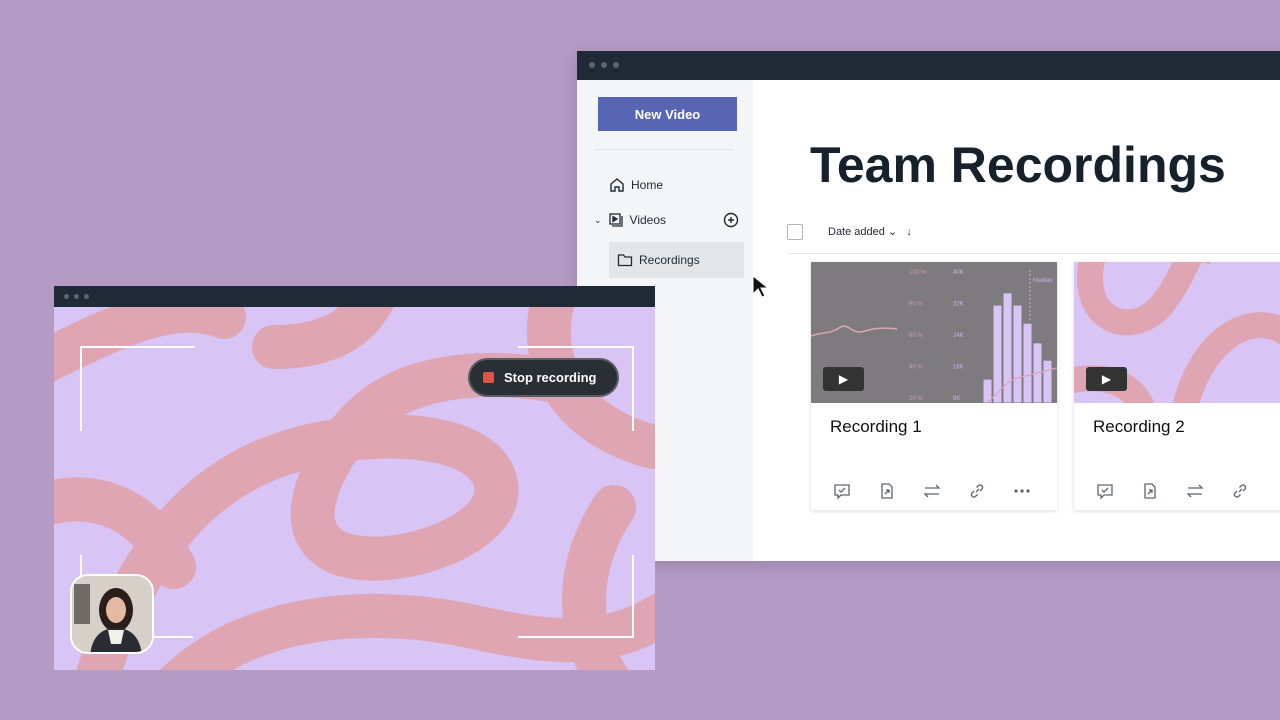 This screenshot has height=720, width=1280. Describe the element at coordinates (854, 331) in the screenshot. I see `line-series` at that location.